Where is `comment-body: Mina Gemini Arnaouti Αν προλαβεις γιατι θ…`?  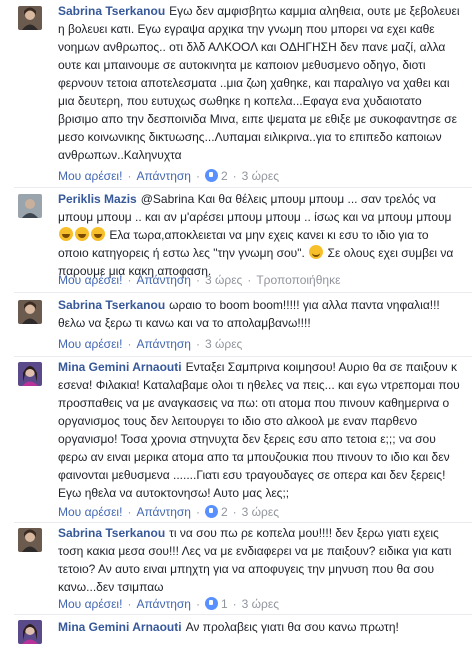
comment-body: Mina Gemini Arnaouti Αν προλαβεις γιατι θ… is located at coordinates (259, 627).